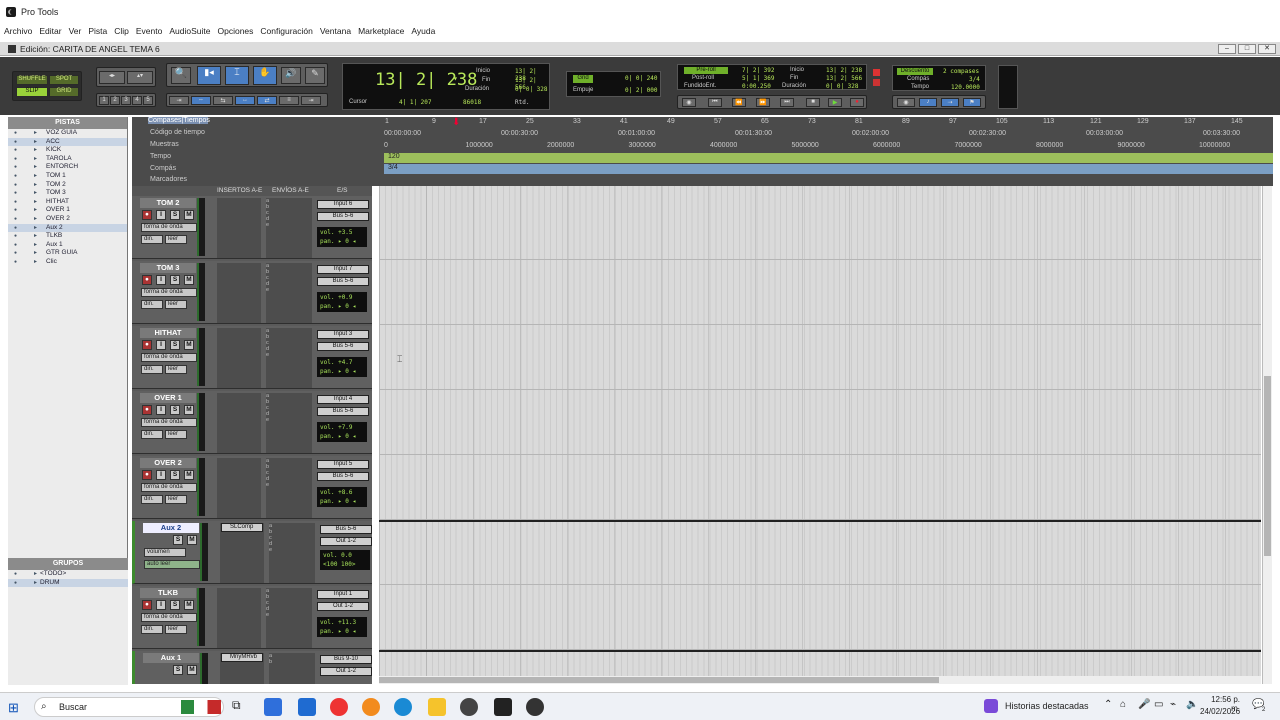 Image resolution: width=1280 pixels, height=720 pixels. I want to click on volume-pan-display: vol. +7.9 pan. ▸ 0 ◂, so click(342, 432).